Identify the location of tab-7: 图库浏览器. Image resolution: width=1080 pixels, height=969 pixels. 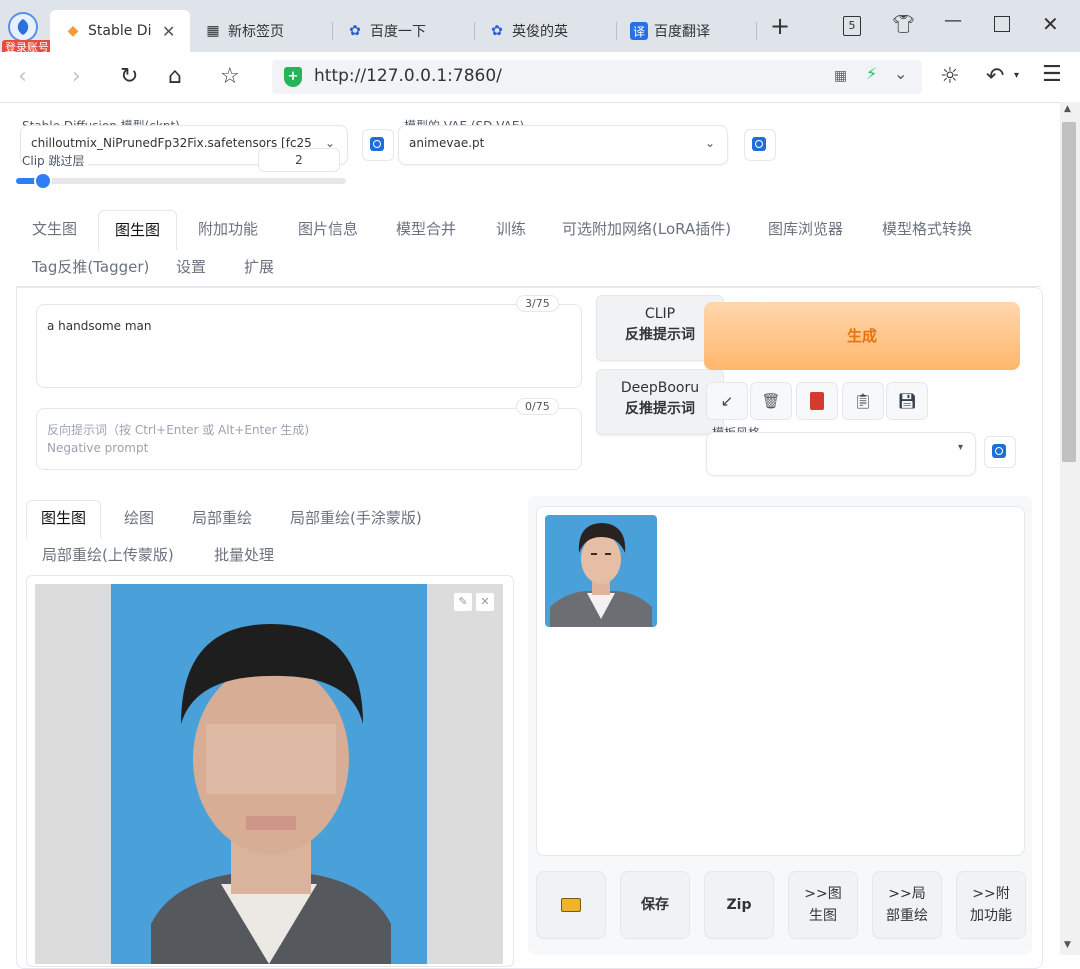
(805, 228).